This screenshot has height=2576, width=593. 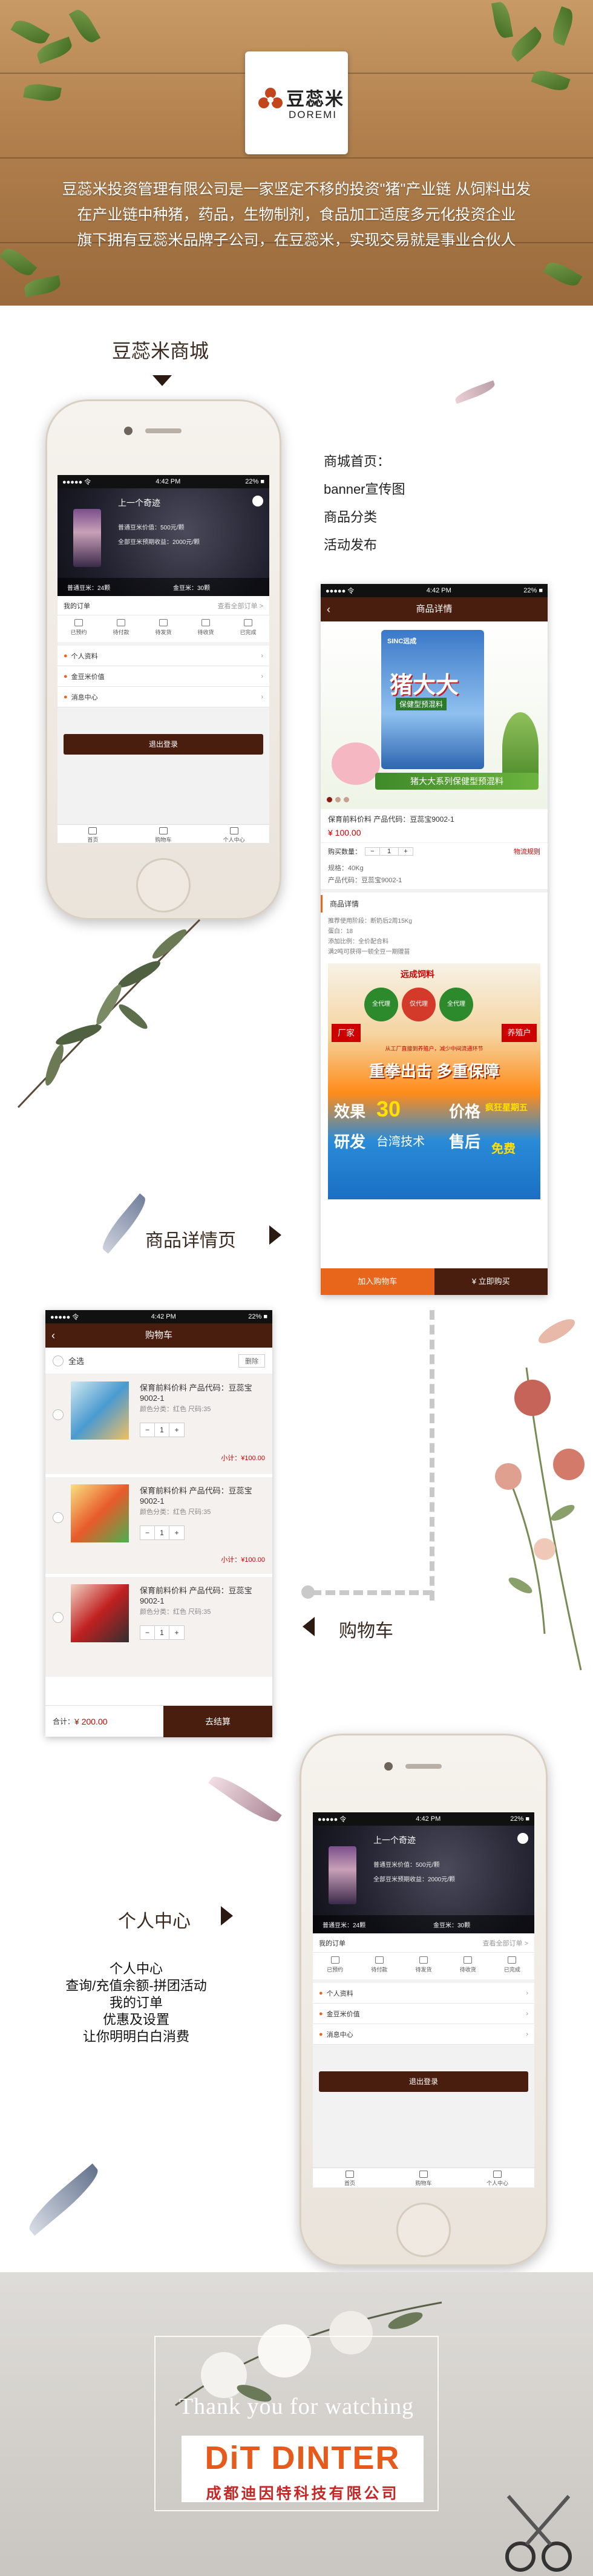 I want to click on carousel-dots, so click(x=338, y=799).